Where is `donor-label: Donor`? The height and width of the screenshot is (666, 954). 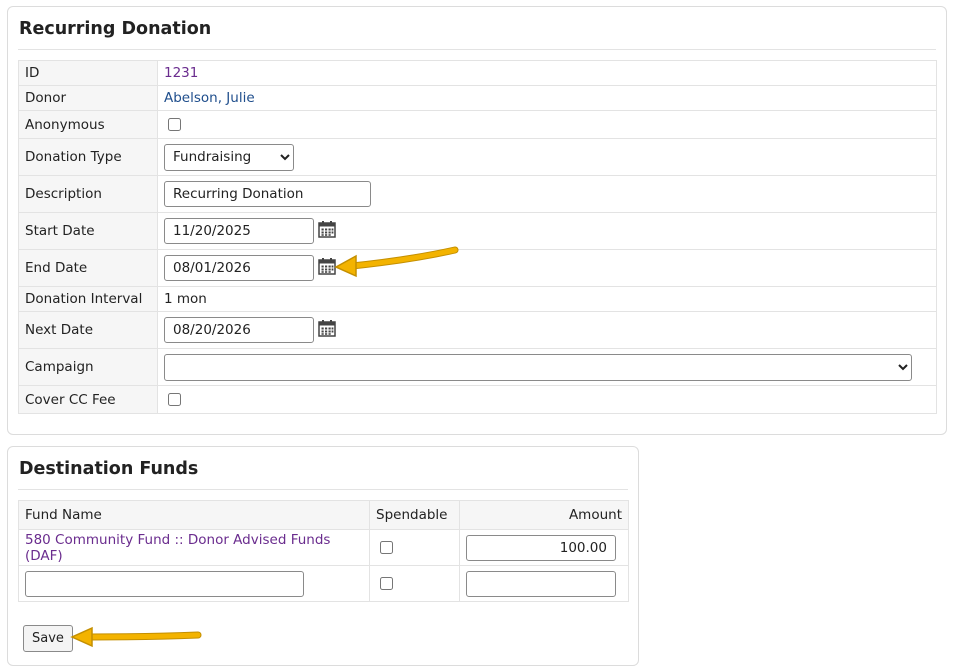 donor-label: Donor is located at coordinates (88, 98).